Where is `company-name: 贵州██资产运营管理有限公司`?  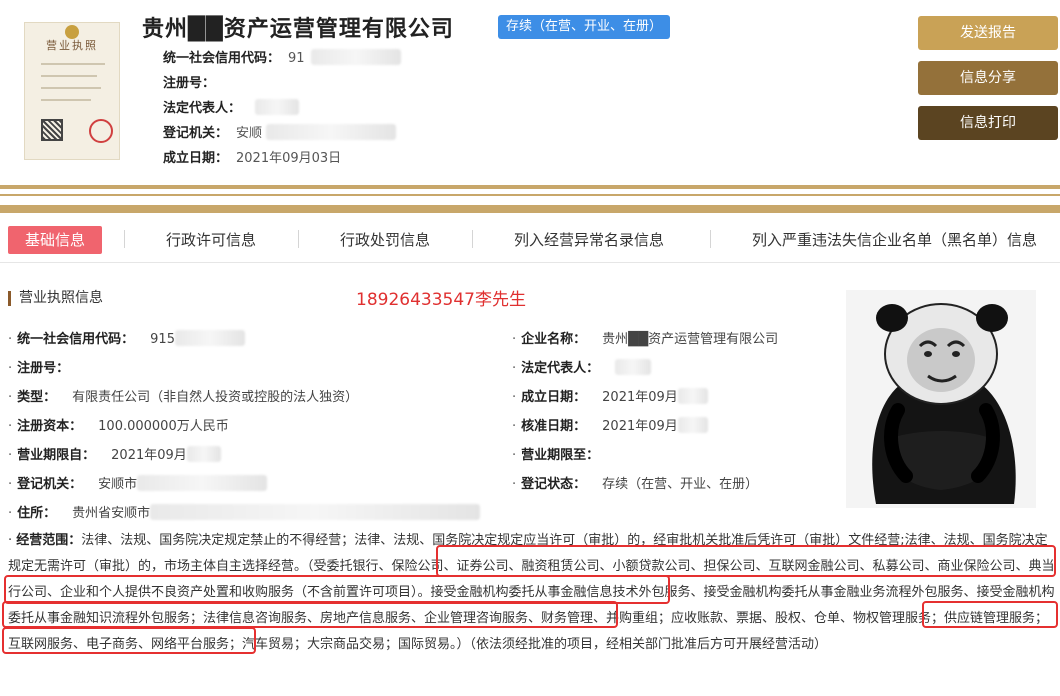 company-name: 贵州██资产运营管理有限公司 is located at coordinates (298, 29).